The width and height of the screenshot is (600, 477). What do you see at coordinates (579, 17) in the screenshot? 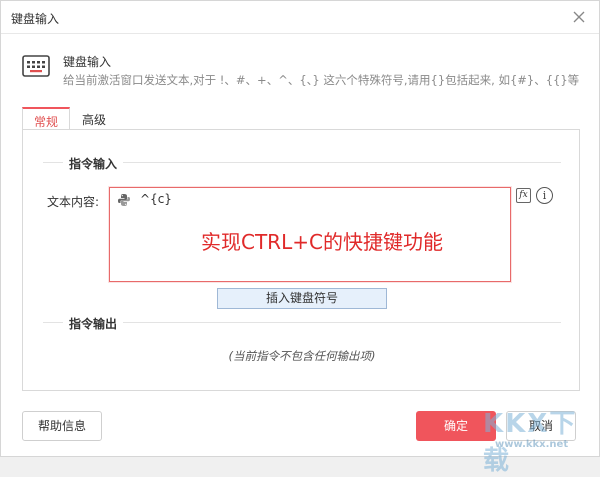
I see `close-icon` at bounding box center [579, 17].